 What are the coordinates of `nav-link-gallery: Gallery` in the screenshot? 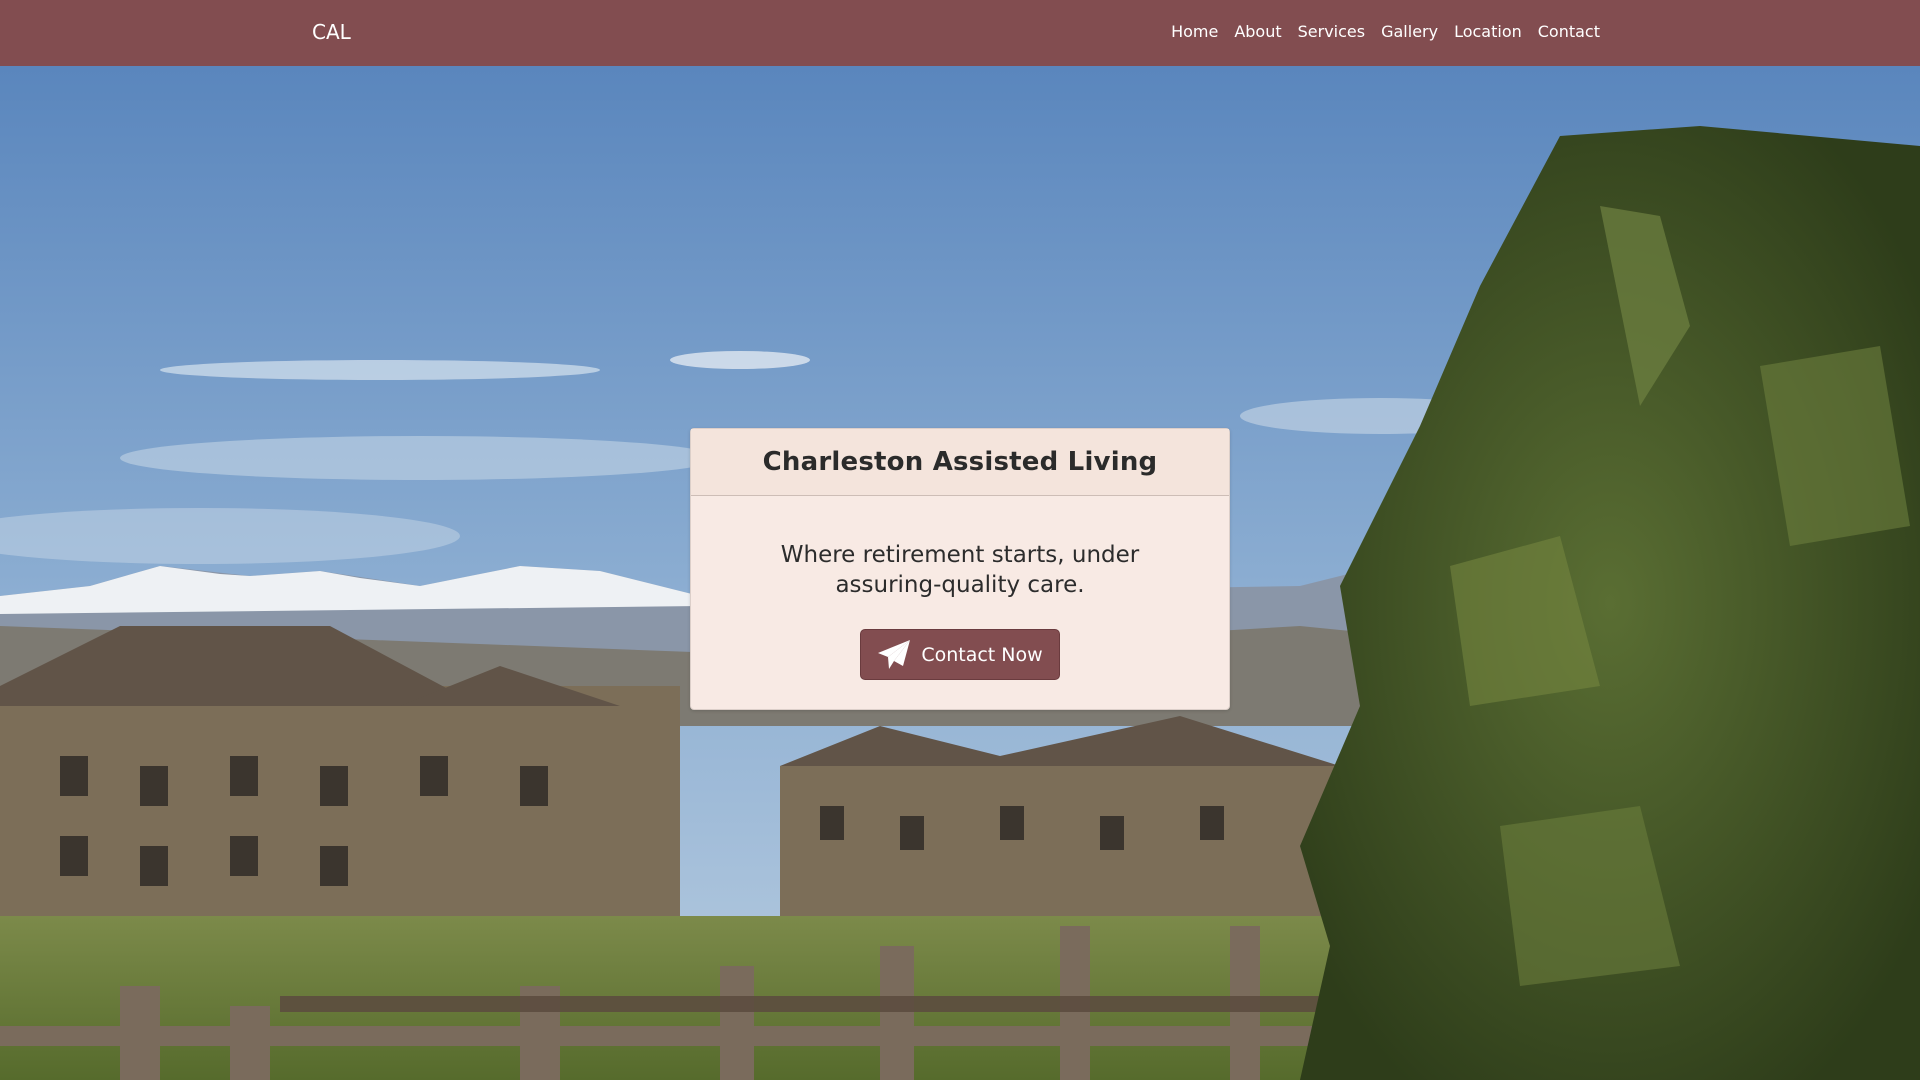 It's located at (1409, 31).